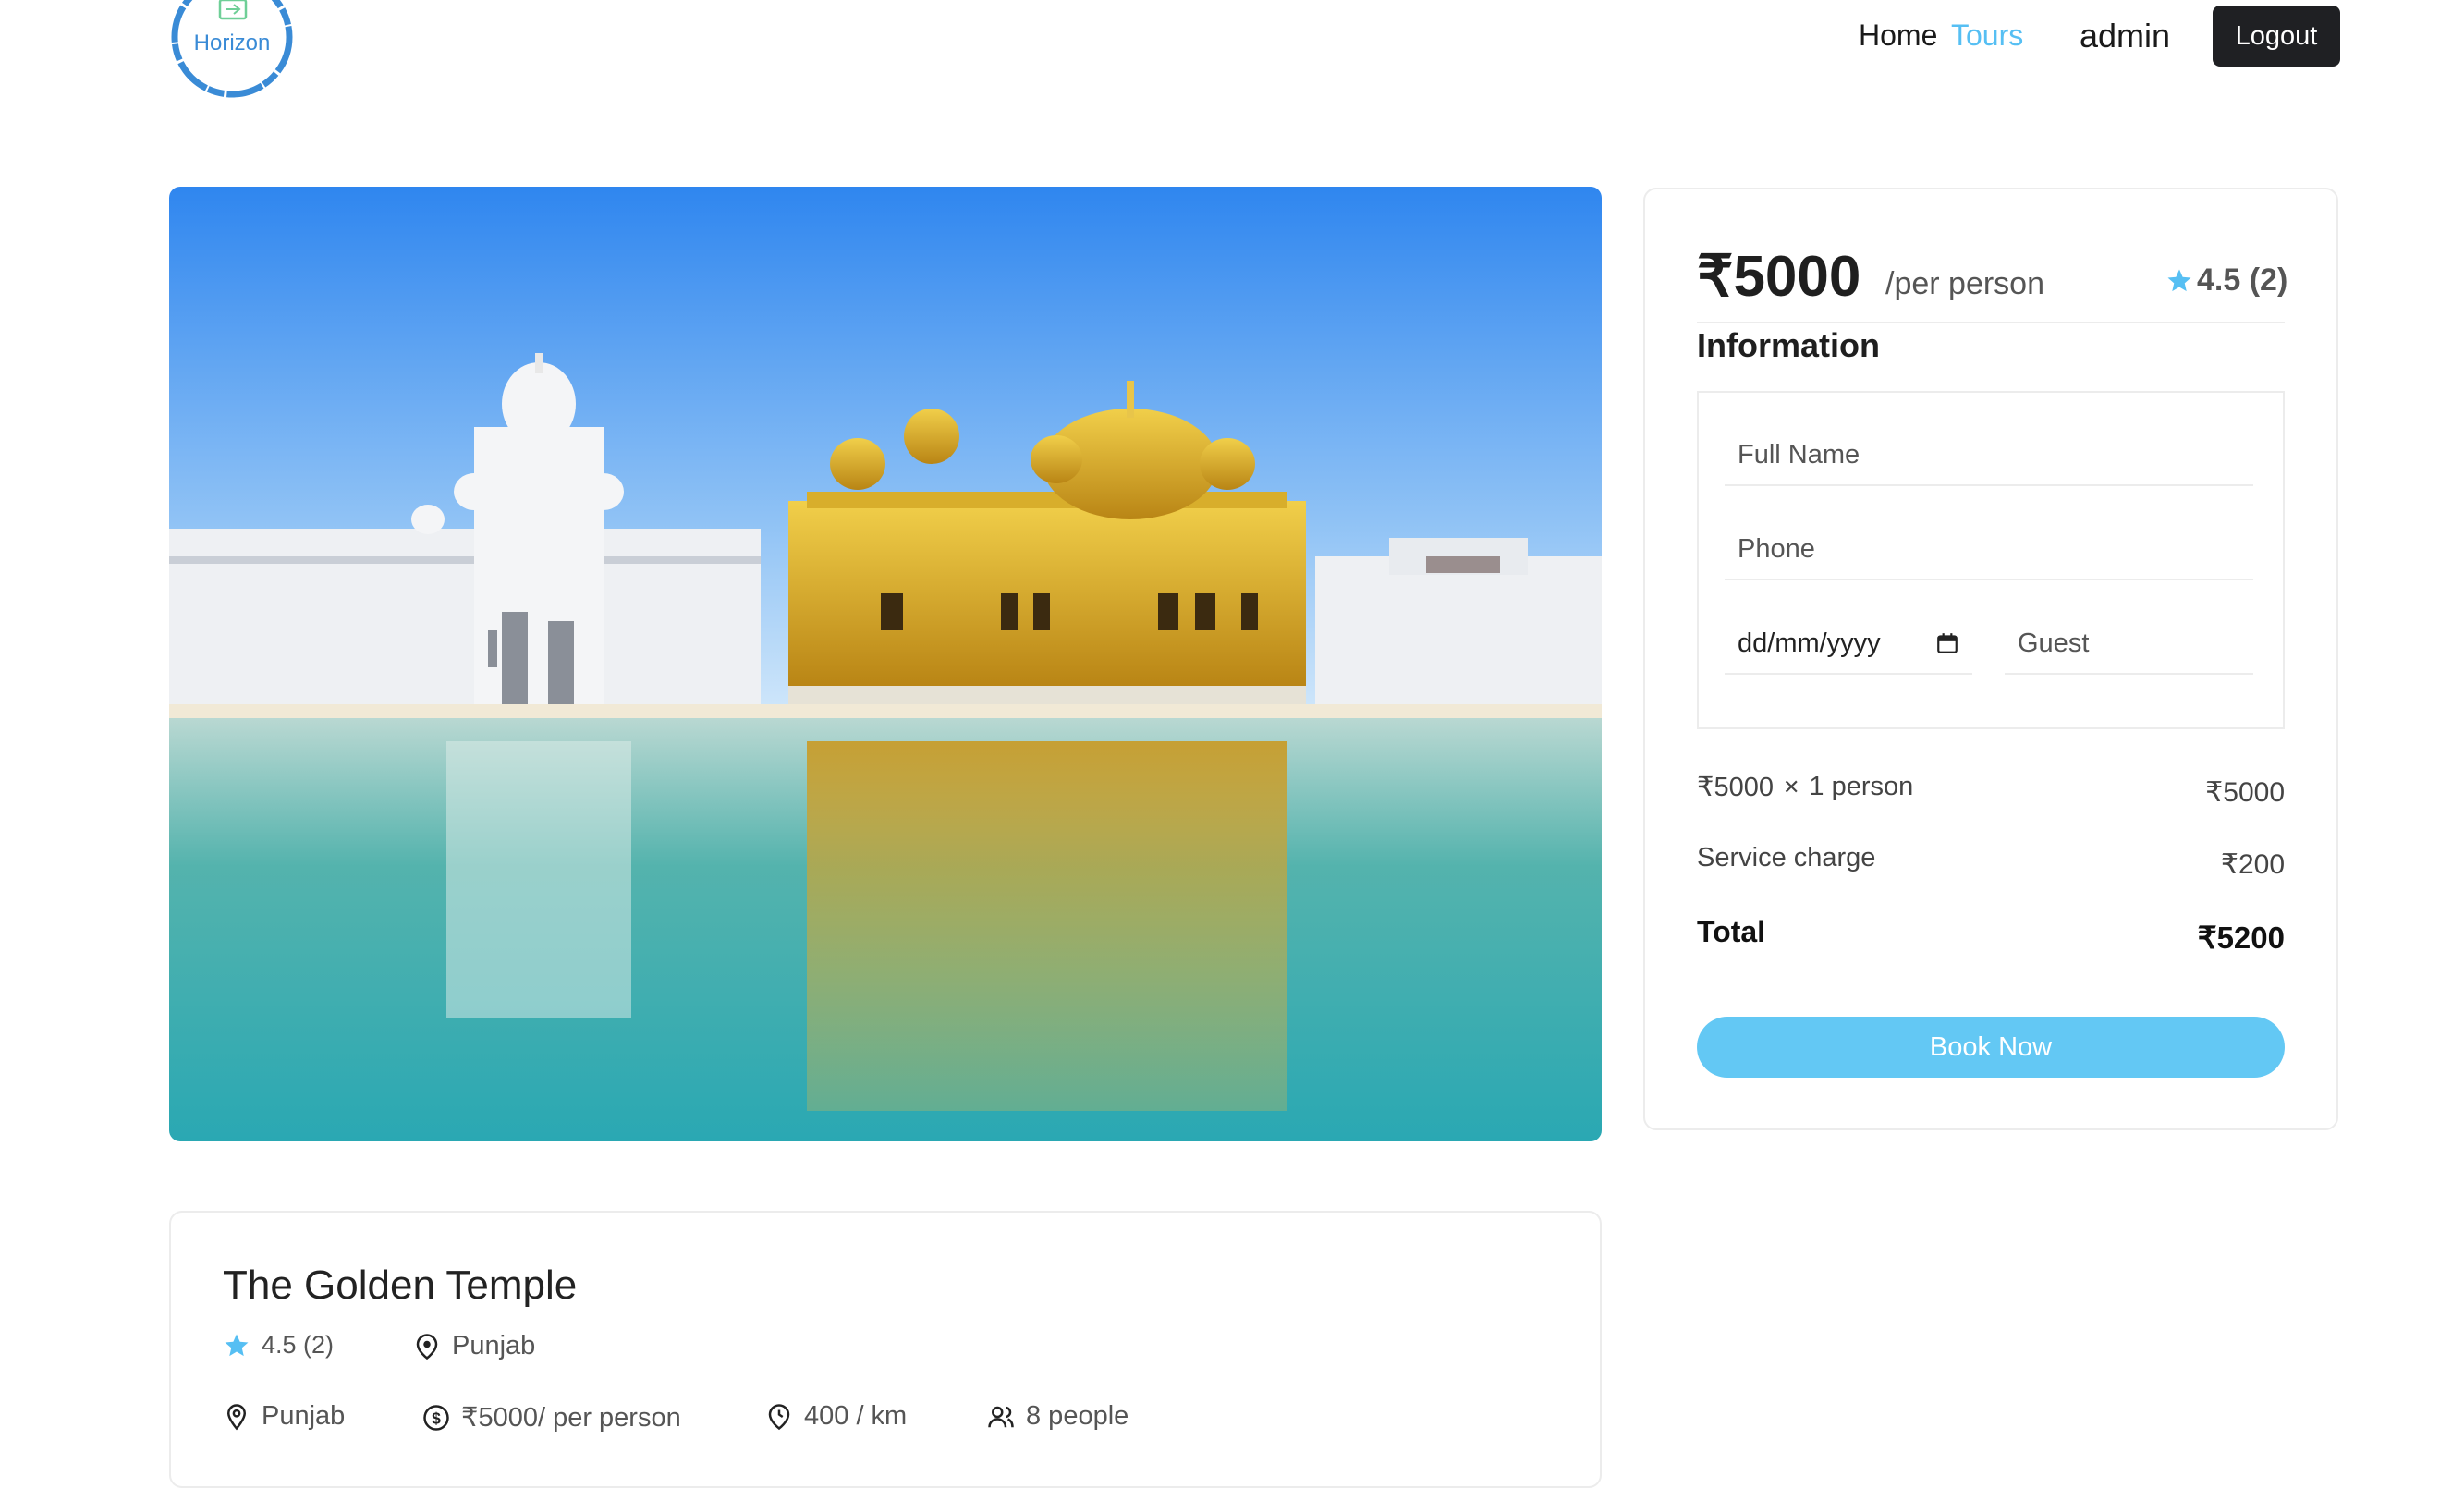 The image size is (2464, 1488). Describe the element at coordinates (1965, 283) in the screenshot. I see `price-per-label: /per person` at that location.